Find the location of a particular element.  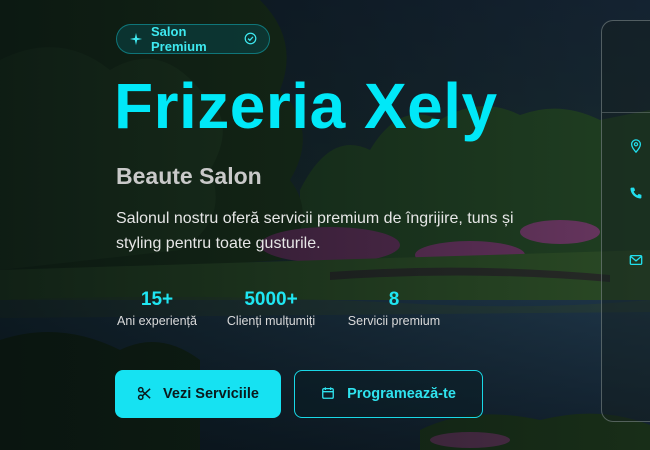

premium-badge: Salon Premium is located at coordinates (193, 39).